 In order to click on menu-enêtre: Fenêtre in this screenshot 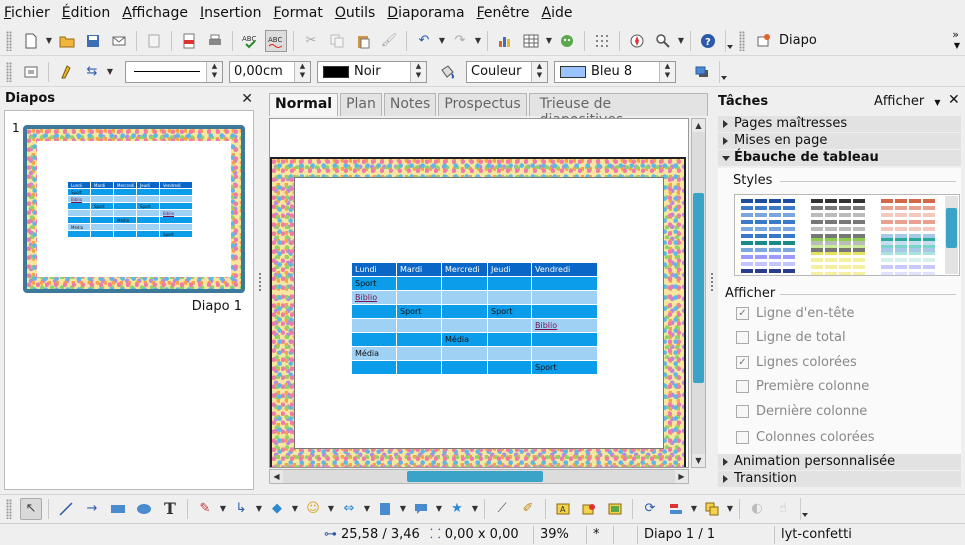, I will do `click(503, 13)`.